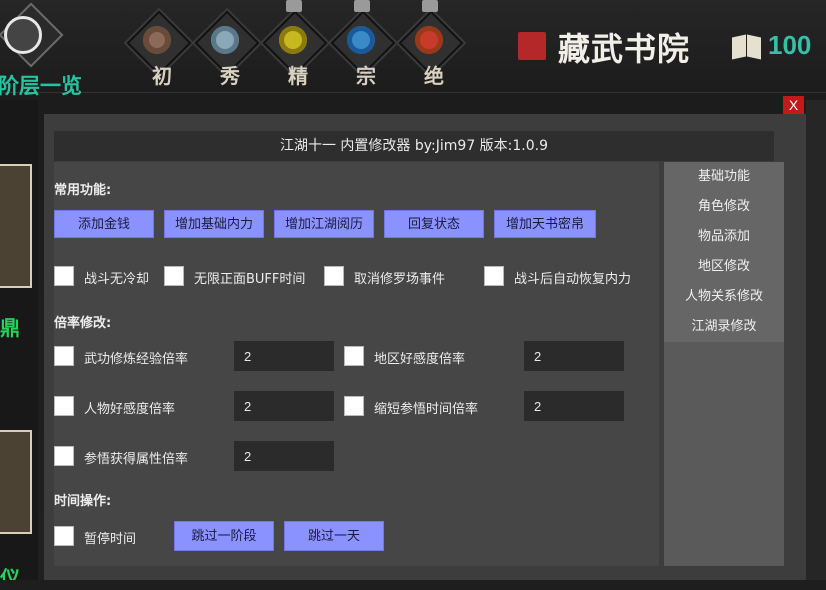 This screenshot has width=826, height=590. What do you see at coordinates (434, 224) in the screenshot?
I see `restore-status-button: 回复状态` at bounding box center [434, 224].